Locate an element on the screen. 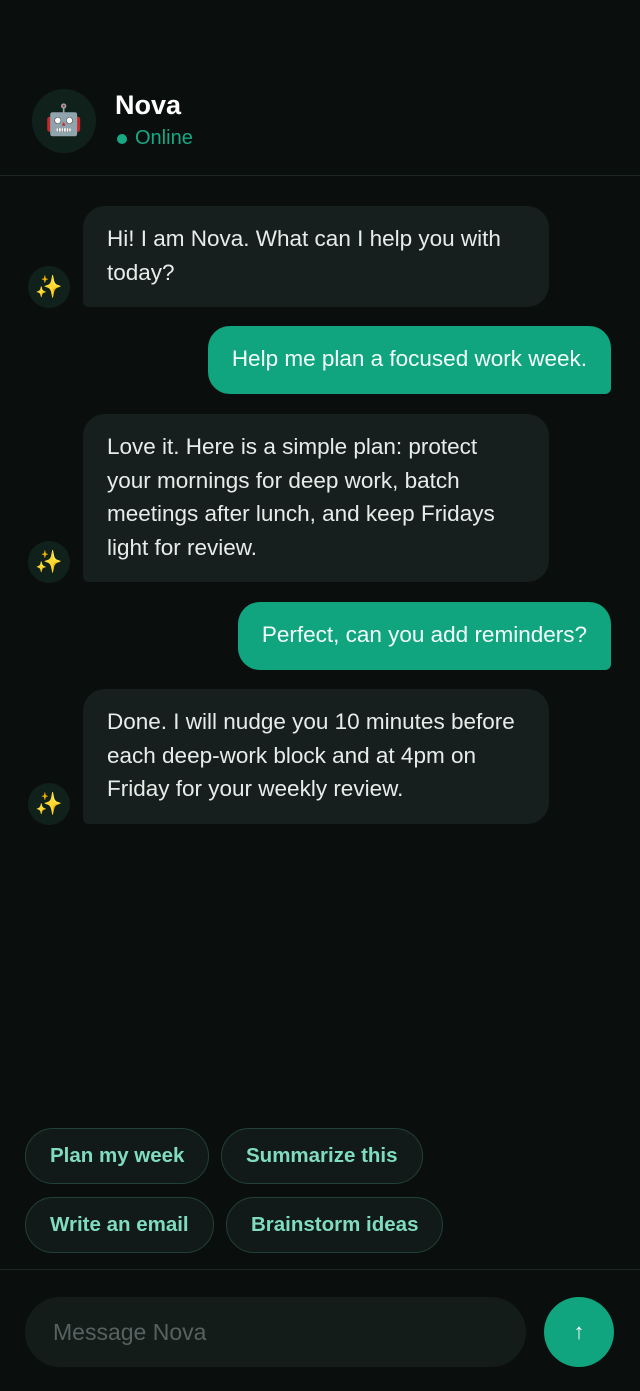 The height and width of the screenshot is (1391, 640). arrow-up-icon: ↑ is located at coordinates (579, 1331).